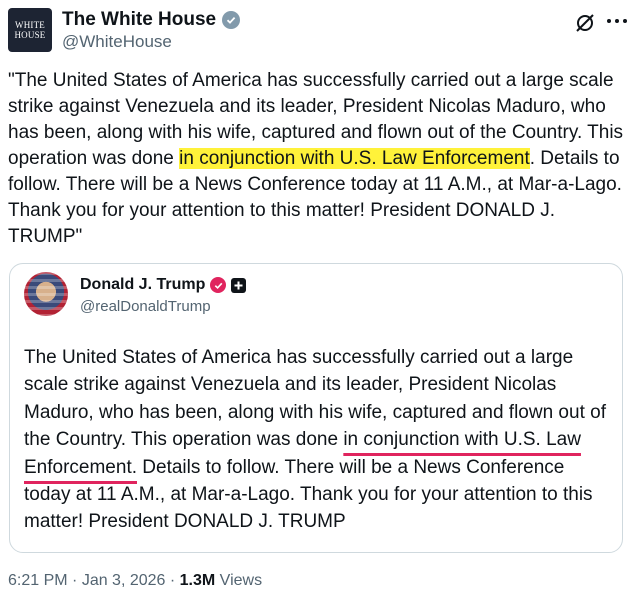  Describe the element at coordinates (197, 580) in the screenshot. I see `views-count: 1.3M` at that location.